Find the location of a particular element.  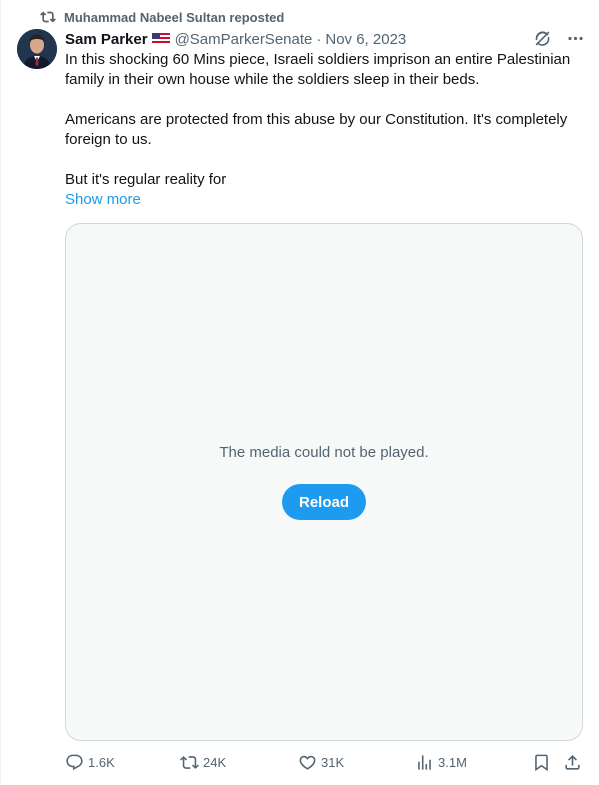

avatar-image is located at coordinates (37, 49).